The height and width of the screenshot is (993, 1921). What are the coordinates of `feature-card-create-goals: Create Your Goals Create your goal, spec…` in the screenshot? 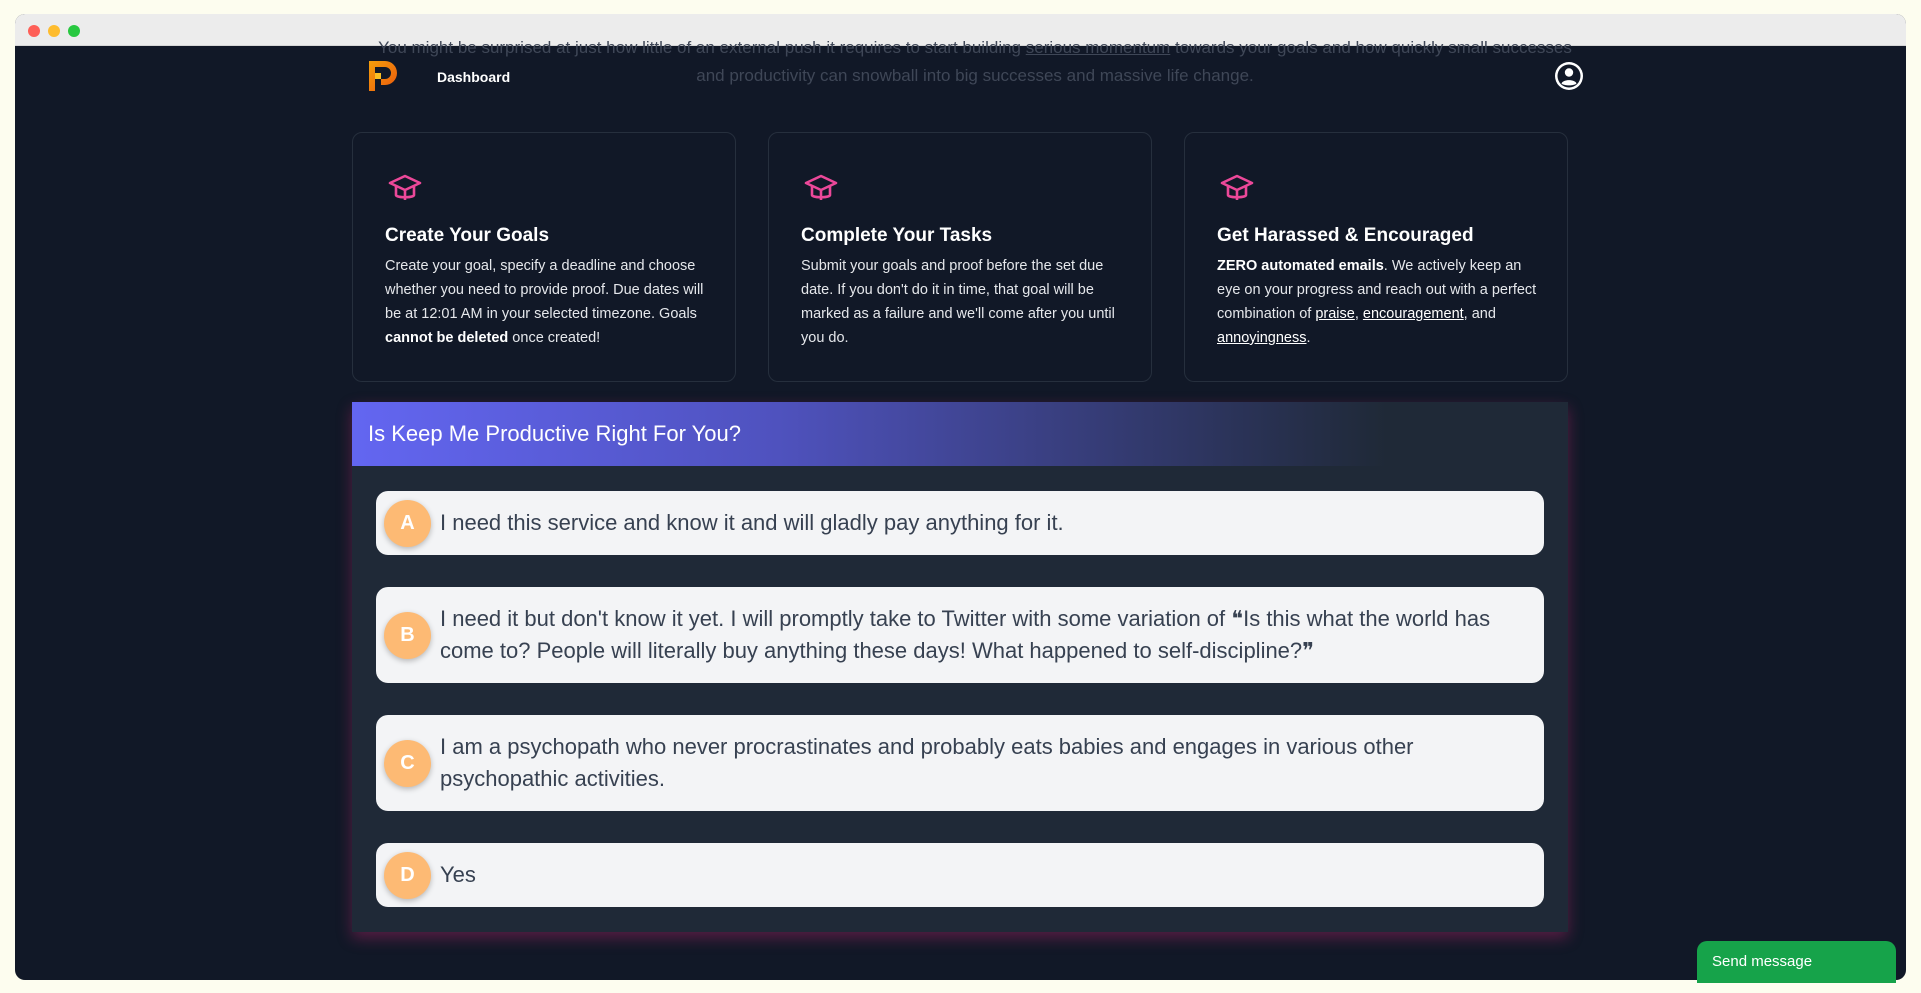 It's located at (544, 257).